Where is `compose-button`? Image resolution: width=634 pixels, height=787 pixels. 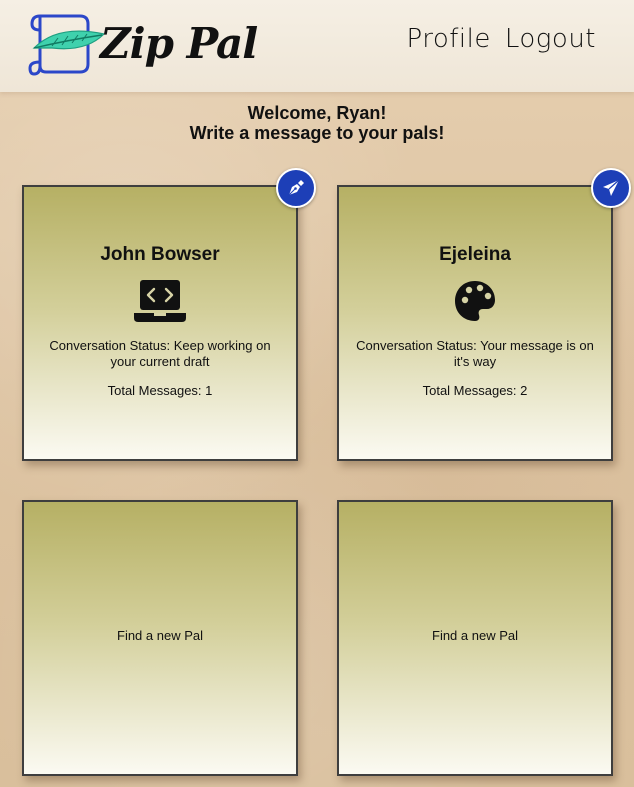 compose-button is located at coordinates (296, 188).